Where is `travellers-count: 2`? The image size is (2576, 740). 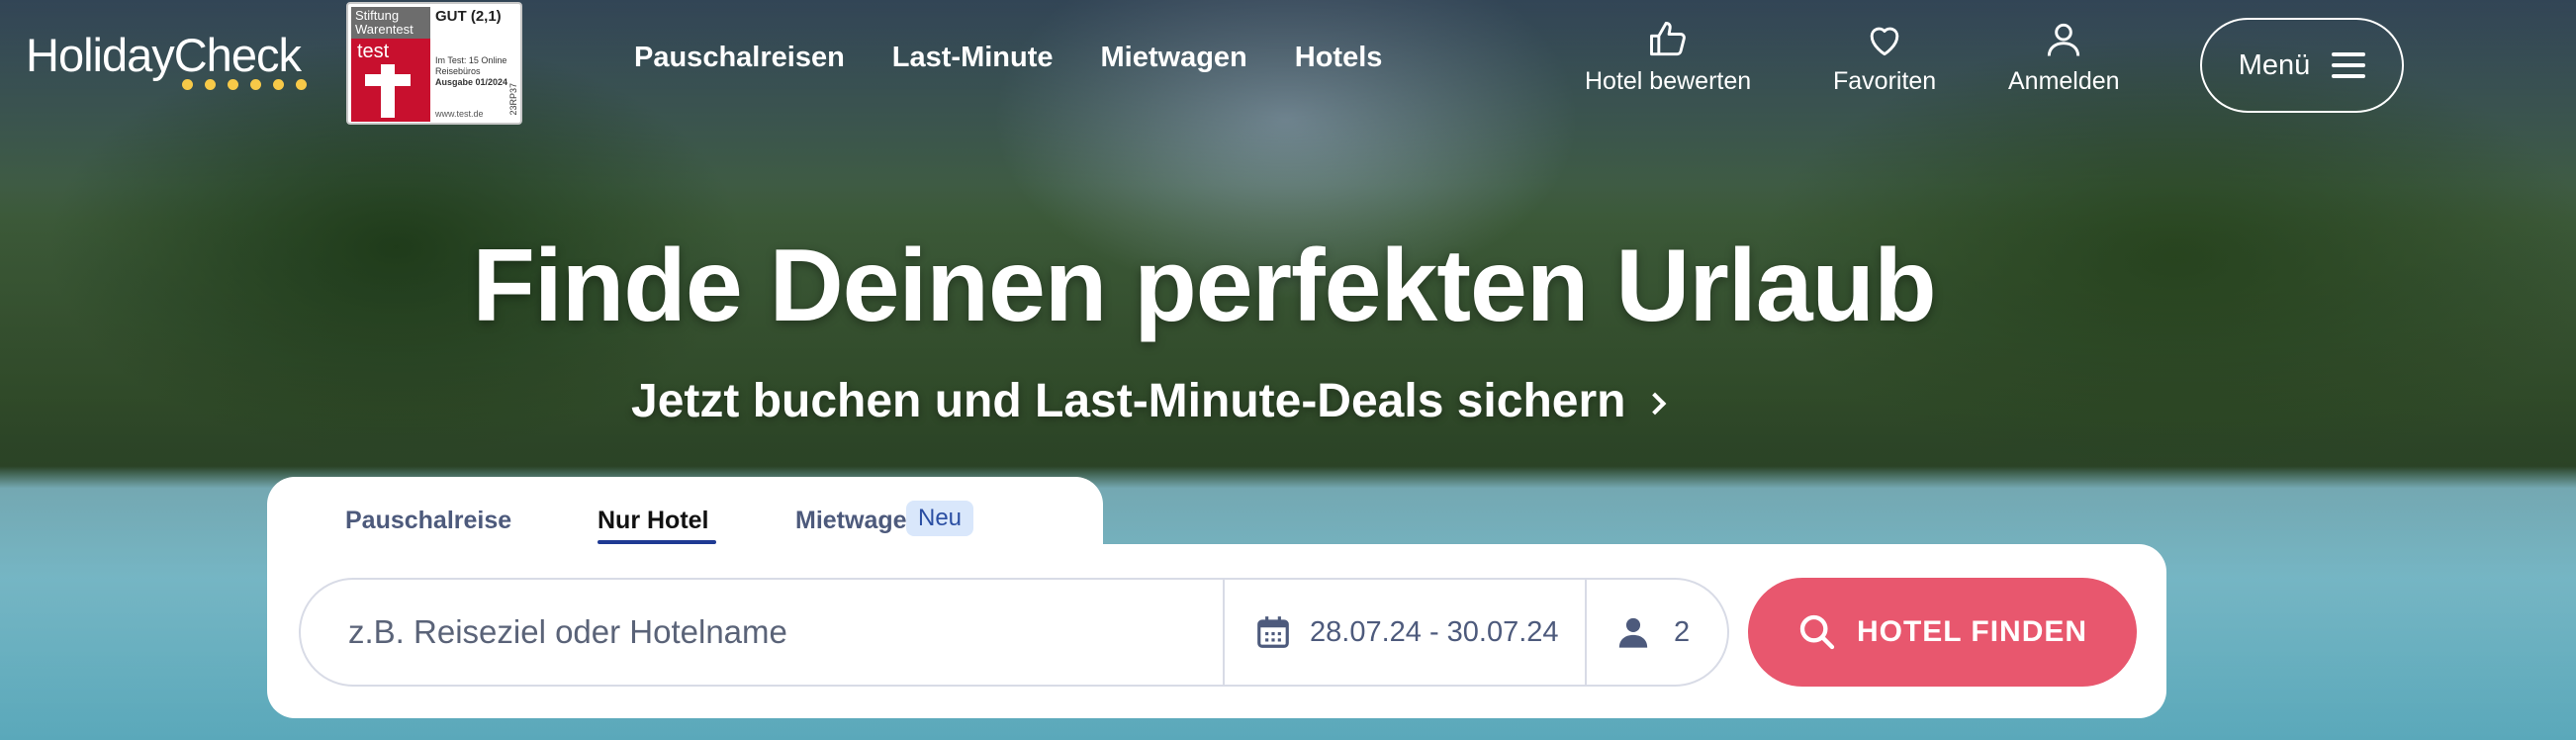
travellers-count: 2 is located at coordinates (1683, 631).